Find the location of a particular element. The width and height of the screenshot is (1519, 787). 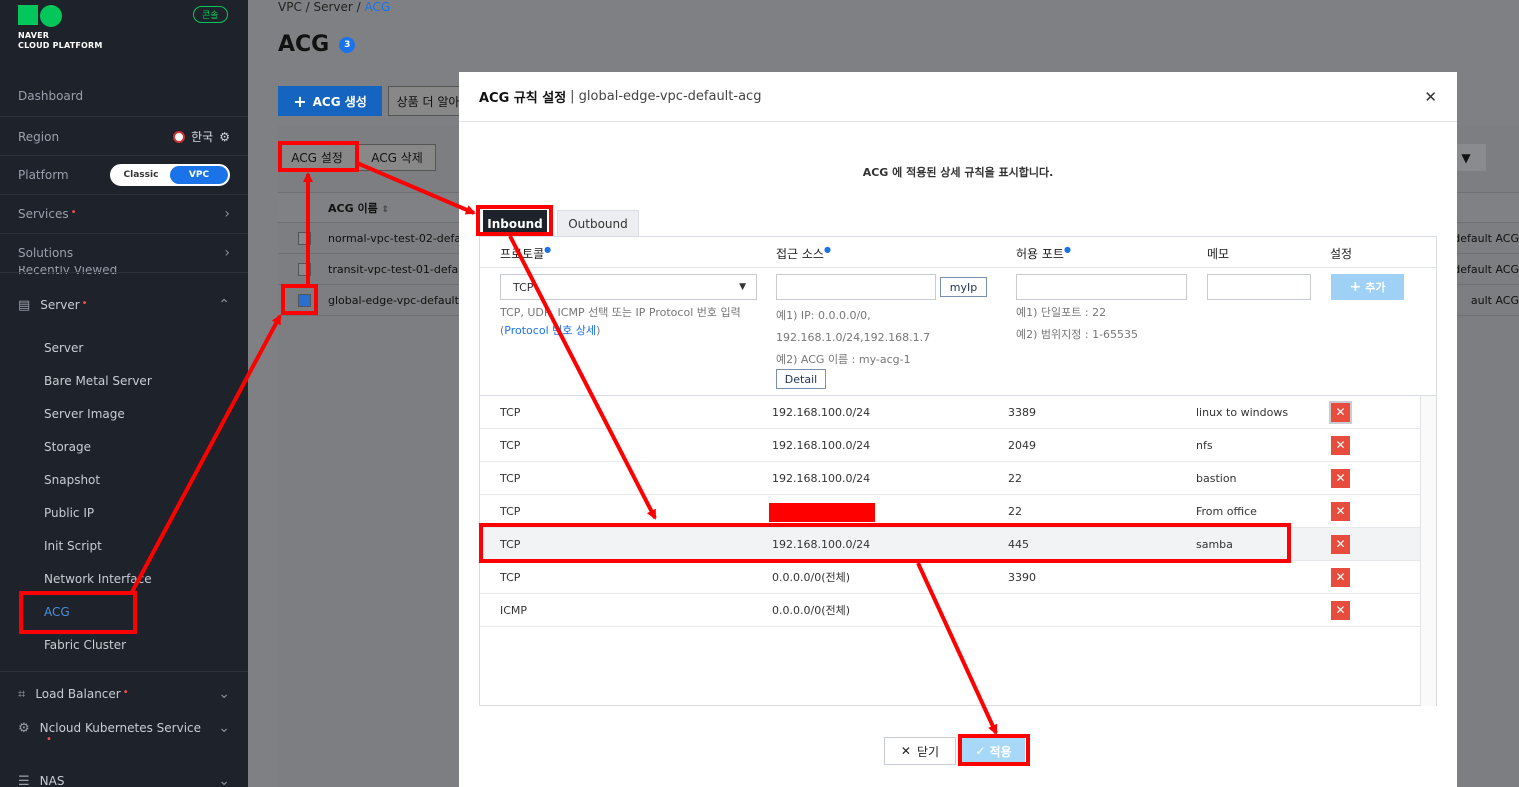

create-acg-button: + ACG 생성 is located at coordinates (330, 101).